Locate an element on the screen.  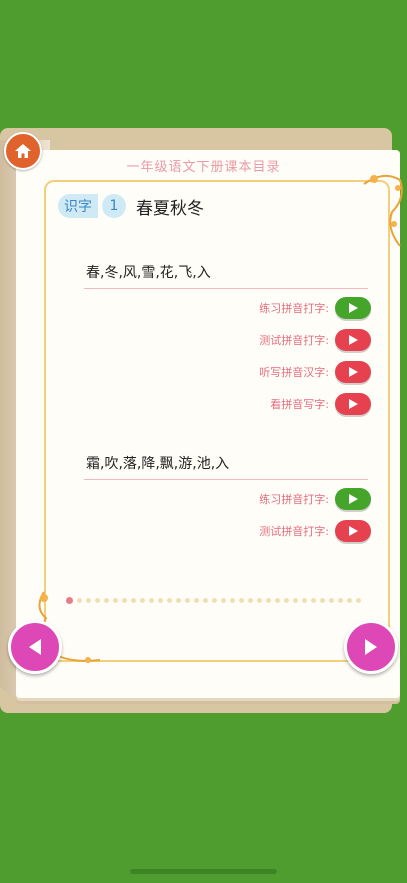
write-play-button is located at coordinates (353, 404).